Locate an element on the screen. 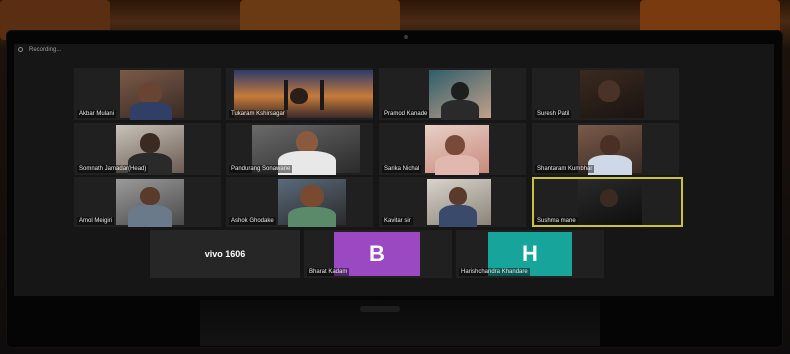 This screenshot has height=354, width=790. avatar-initial: H is located at coordinates (530, 253).